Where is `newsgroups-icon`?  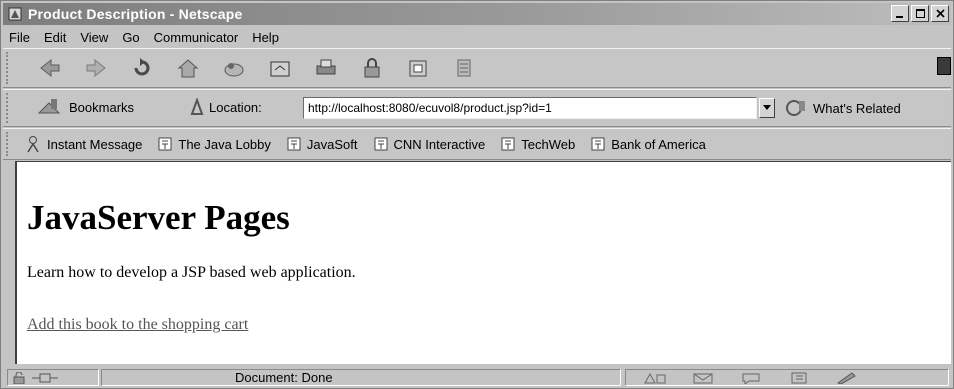 newsgroups-icon is located at coordinates (751, 378).